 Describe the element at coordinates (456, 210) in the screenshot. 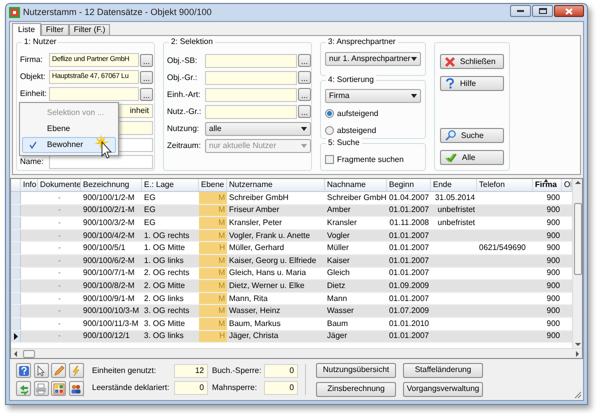

I see `table-cell-text: unbefristet` at that location.